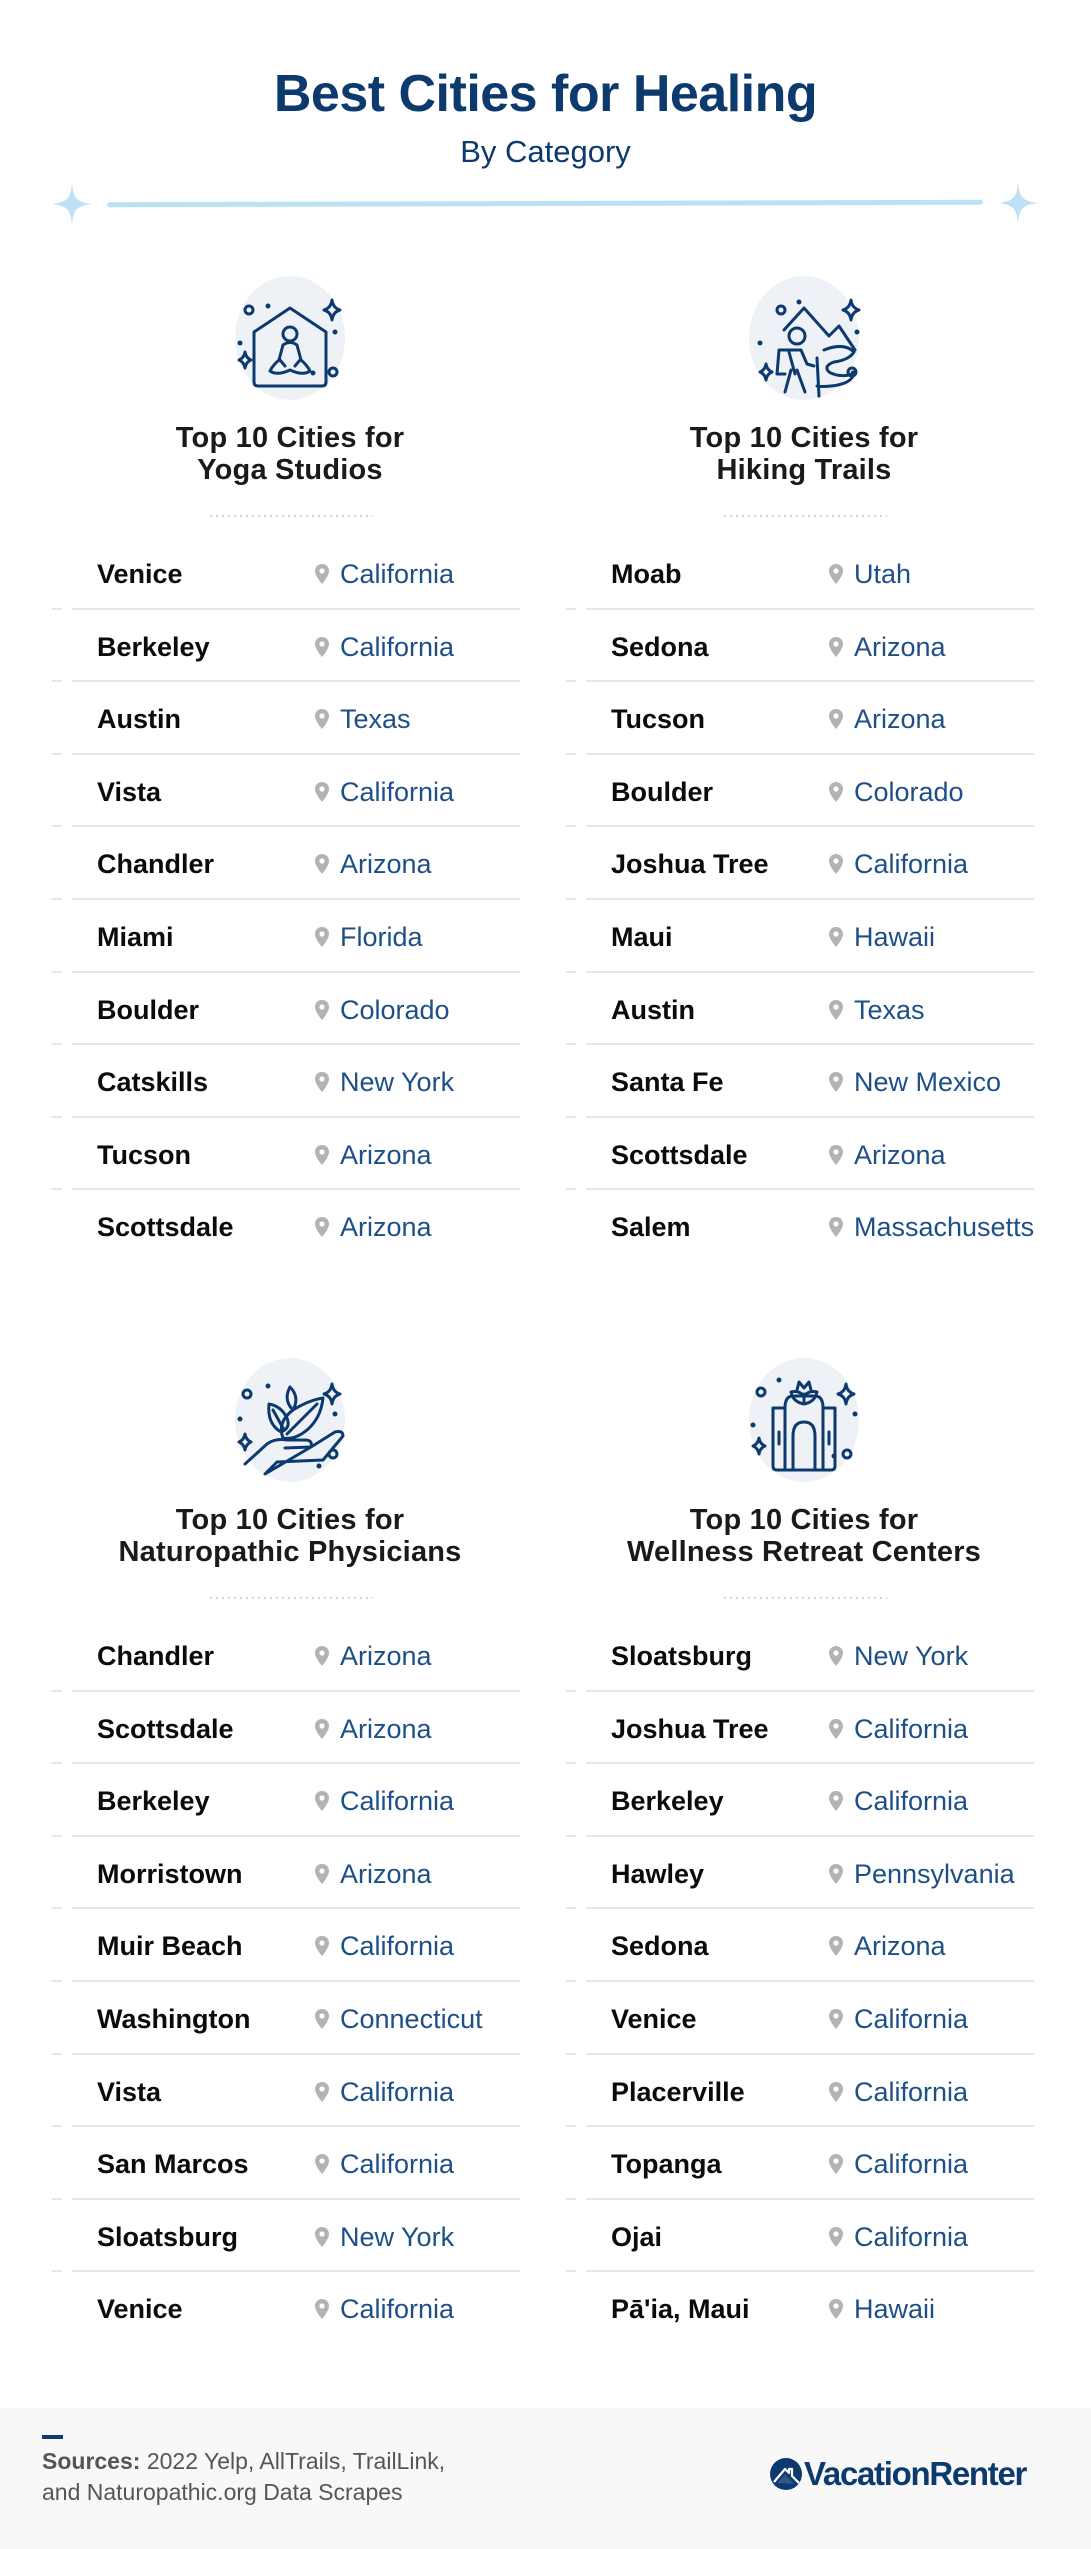 The image size is (1091, 2549). Describe the element at coordinates (658, 719) in the screenshot. I see `city-name: Tucson` at that location.